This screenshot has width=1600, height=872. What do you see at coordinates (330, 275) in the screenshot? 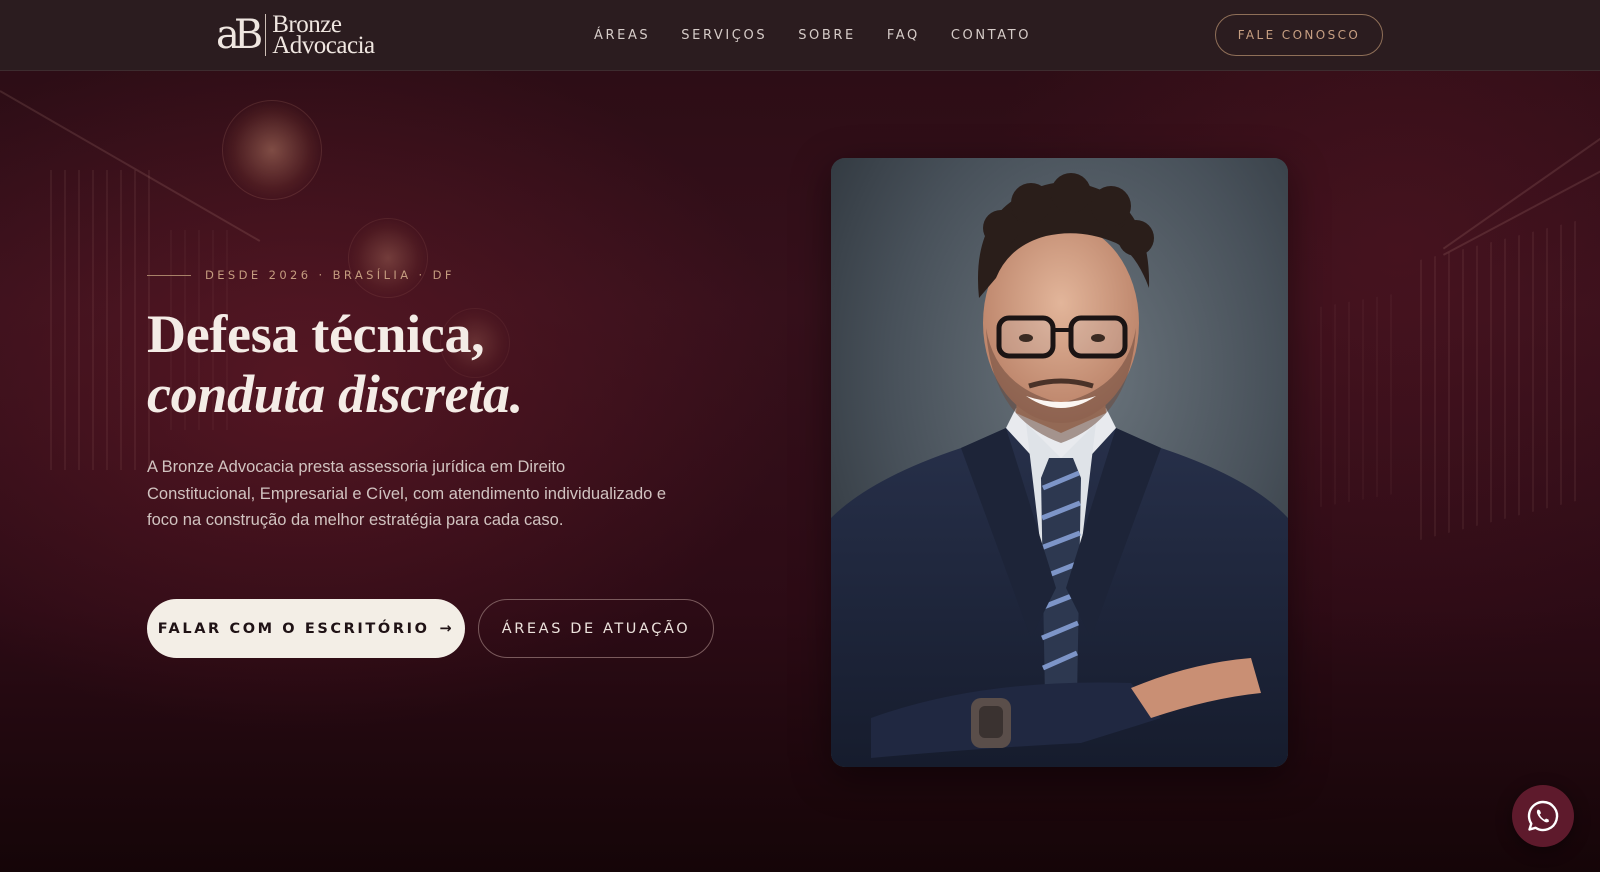
I see `eyebrow-text: DESDE 2026 · BRASÍLIA · DF` at bounding box center [330, 275].